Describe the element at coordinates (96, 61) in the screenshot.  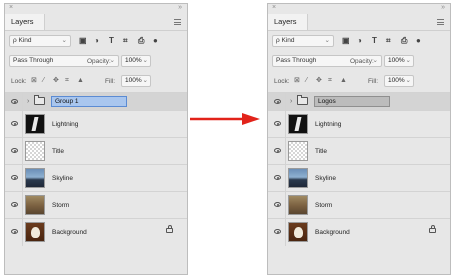
I see `blend-row: Pass Through ⌄ Opacity: 100% ⌄` at that location.